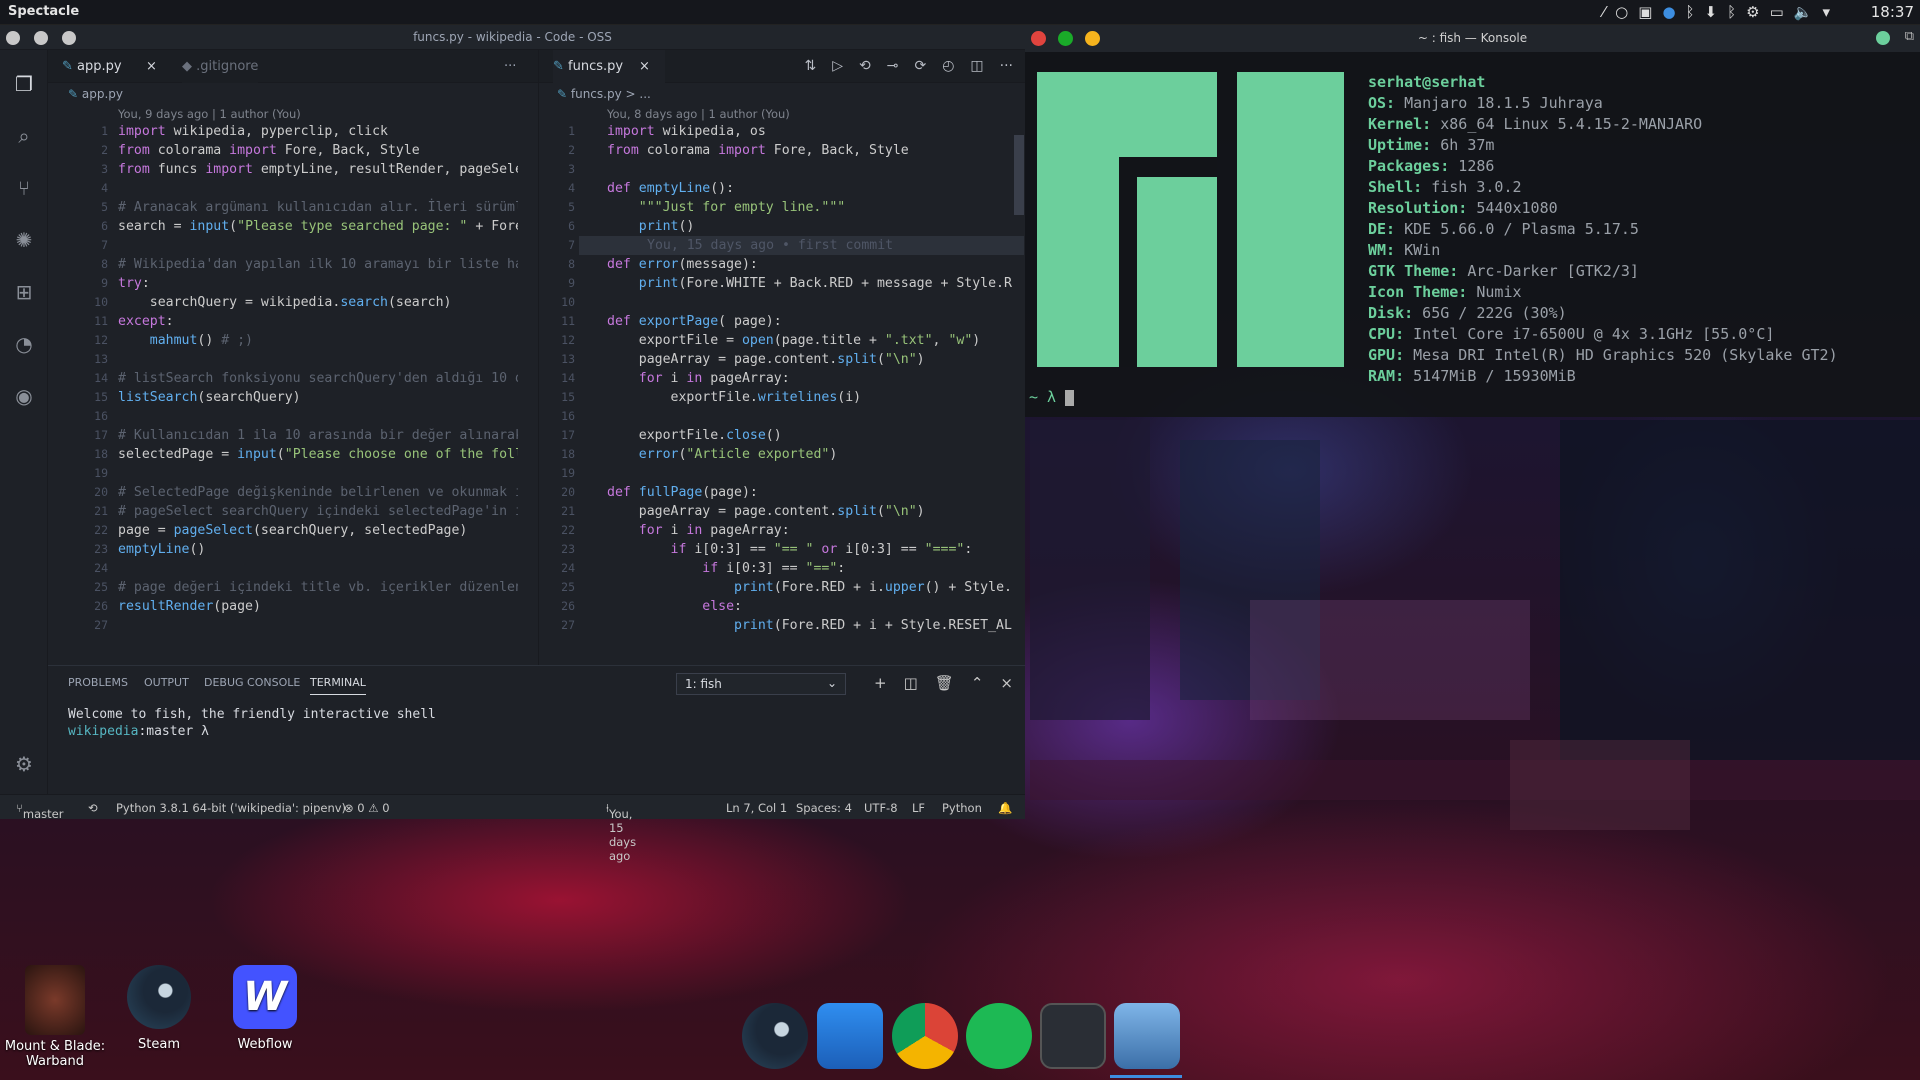 This screenshot has width=1920, height=1080. What do you see at coordinates (1892, 12) in the screenshot?
I see `clock: 18:37` at bounding box center [1892, 12].